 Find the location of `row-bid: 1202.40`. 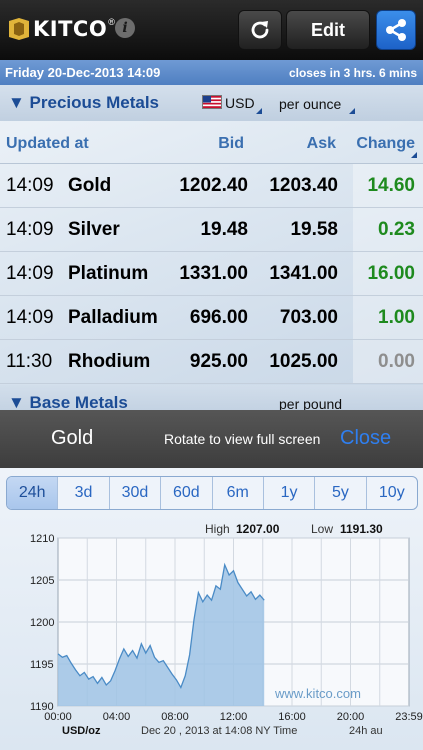

row-bid: 1202.40 is located at coordinates (213, 185).